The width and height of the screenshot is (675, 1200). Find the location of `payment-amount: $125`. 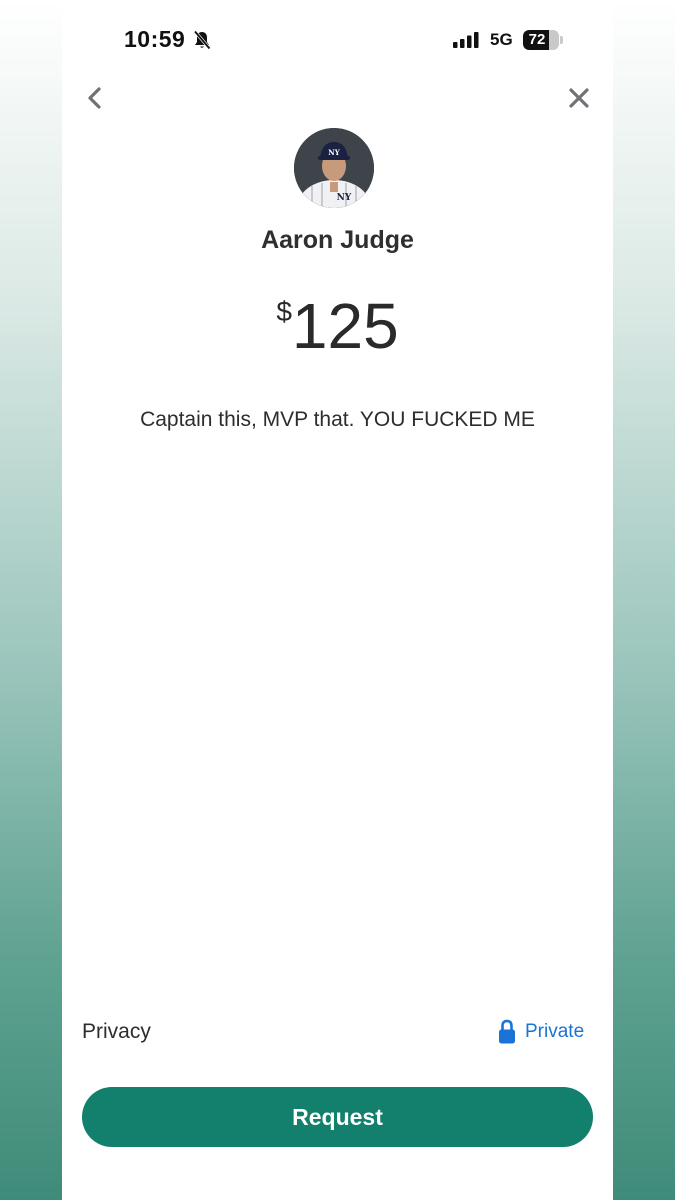

payment-amount: $125 is located at coordinates (337, 326).